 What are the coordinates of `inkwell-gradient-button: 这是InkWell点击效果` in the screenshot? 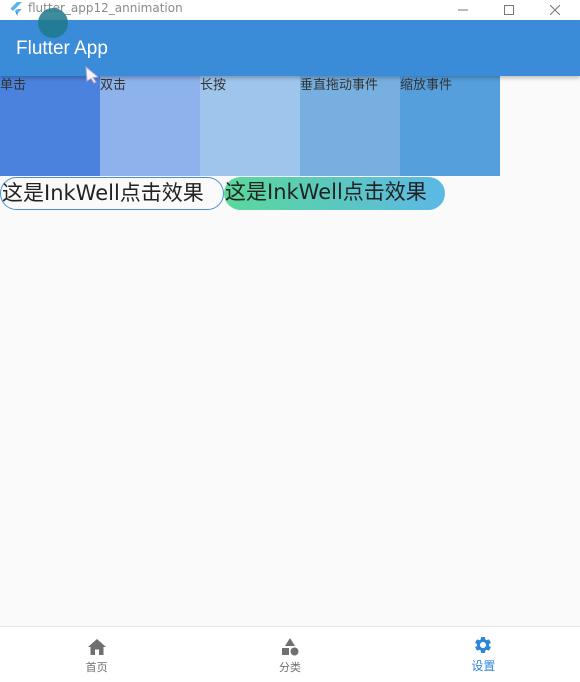 It's located at (334, 193).